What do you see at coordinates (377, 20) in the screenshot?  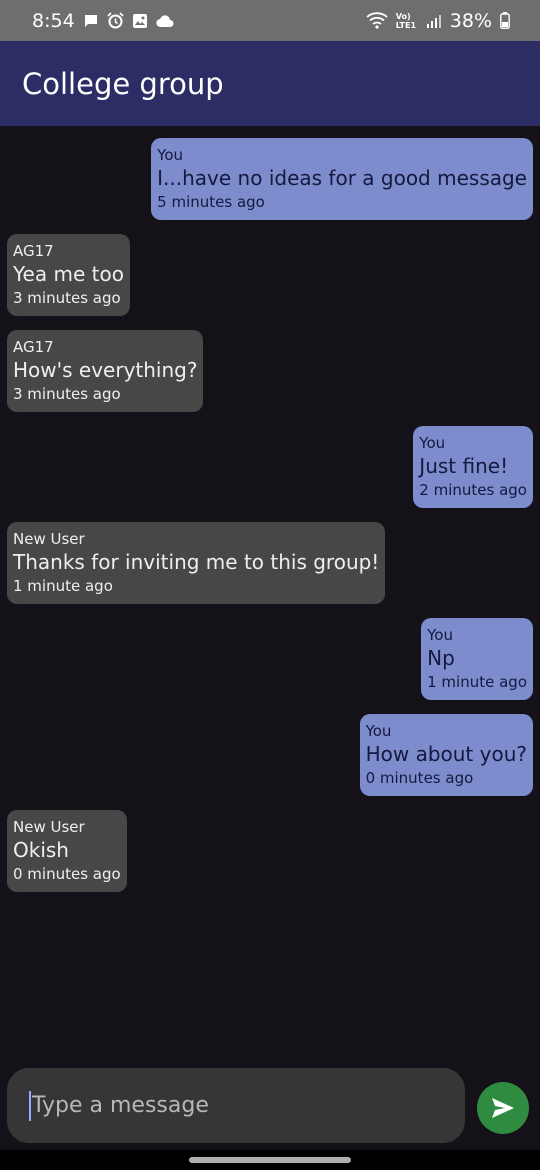 I see `wifi-icon` at bounding box center [377, 20].